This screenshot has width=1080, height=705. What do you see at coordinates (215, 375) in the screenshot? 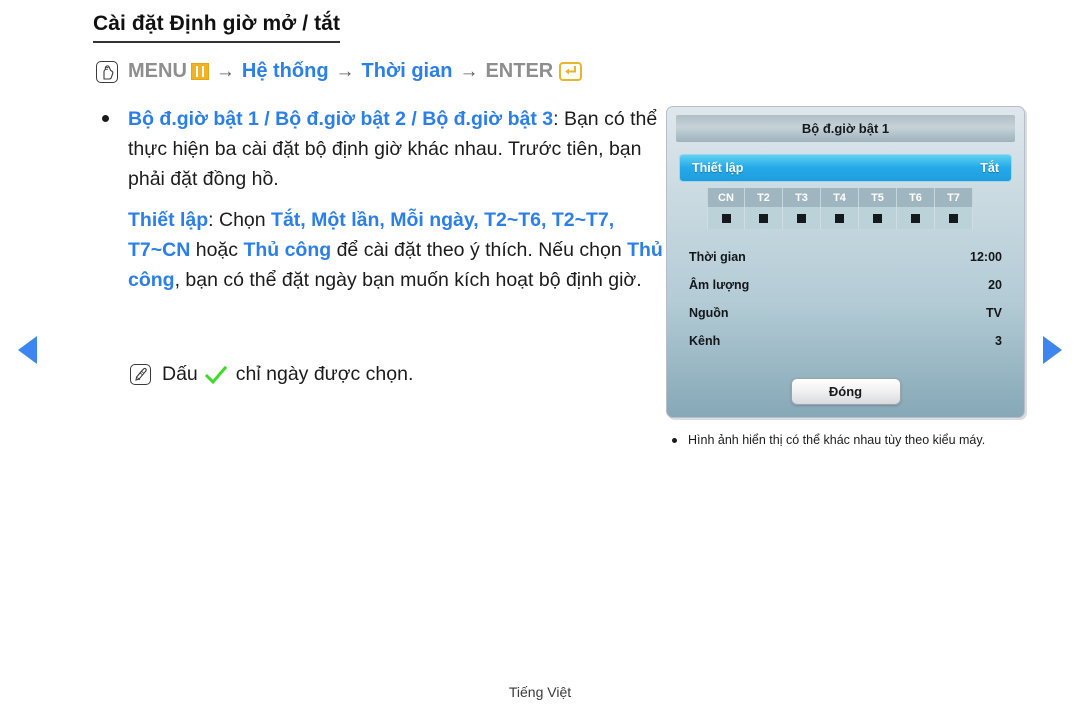
I see `green-check-icon` at bounding box center [215, 375].